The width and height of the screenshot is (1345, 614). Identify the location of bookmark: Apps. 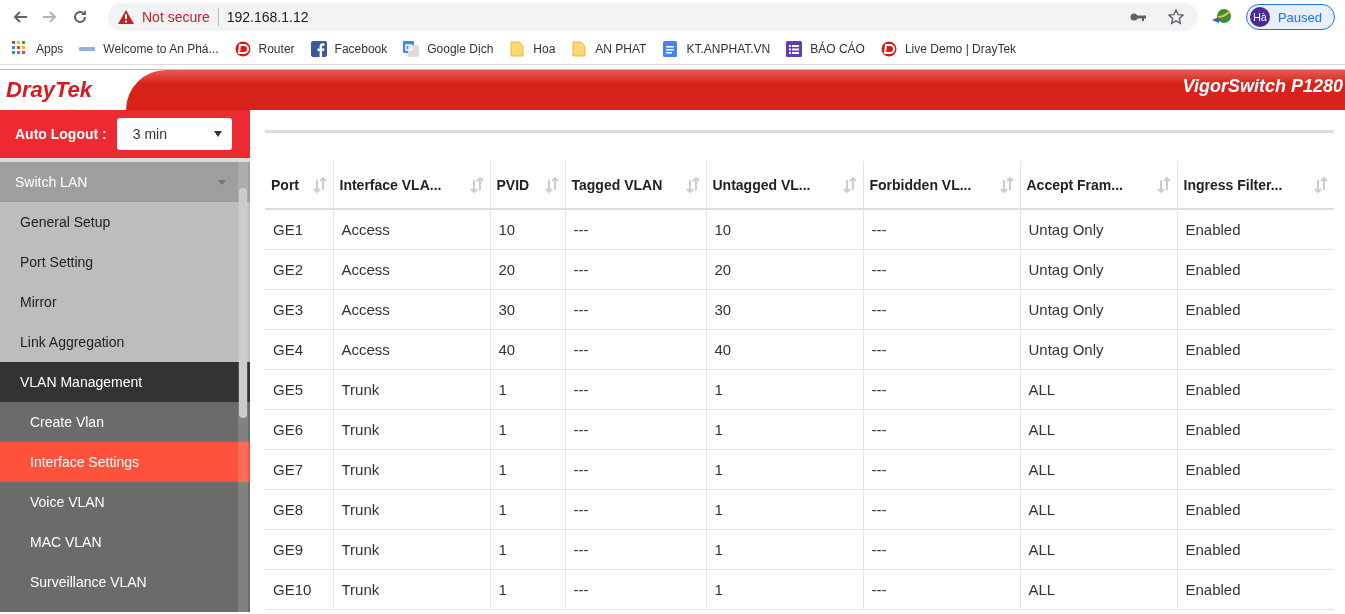
(38, 49).